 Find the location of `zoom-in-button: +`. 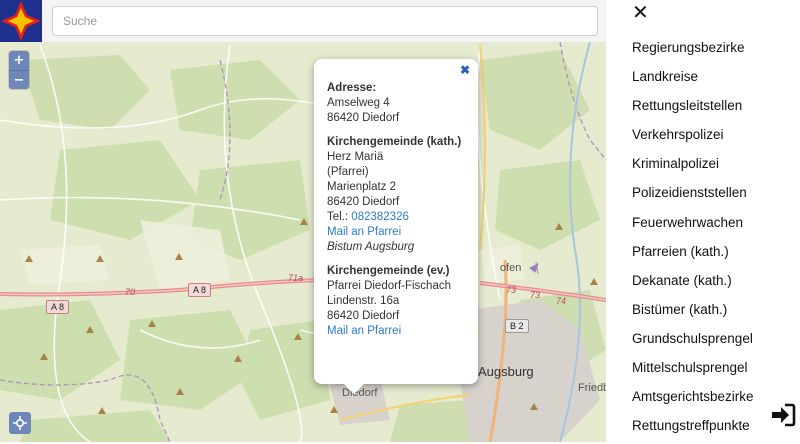

zoom-in-button: + is located at coordinates (19, 60).